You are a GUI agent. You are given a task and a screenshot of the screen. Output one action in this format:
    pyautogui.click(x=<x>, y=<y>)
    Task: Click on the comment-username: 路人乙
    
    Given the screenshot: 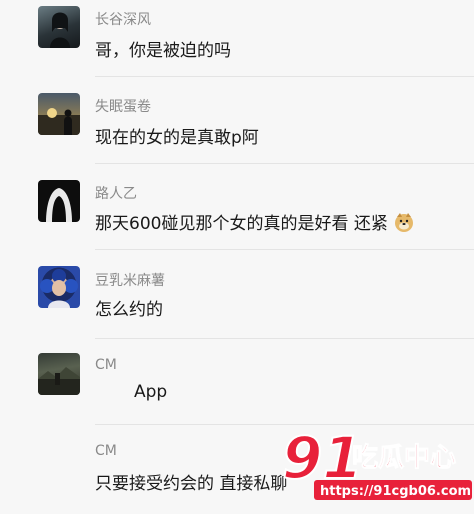 What is the action you would take?
    pyautogui.click(x=116, y=193)
    